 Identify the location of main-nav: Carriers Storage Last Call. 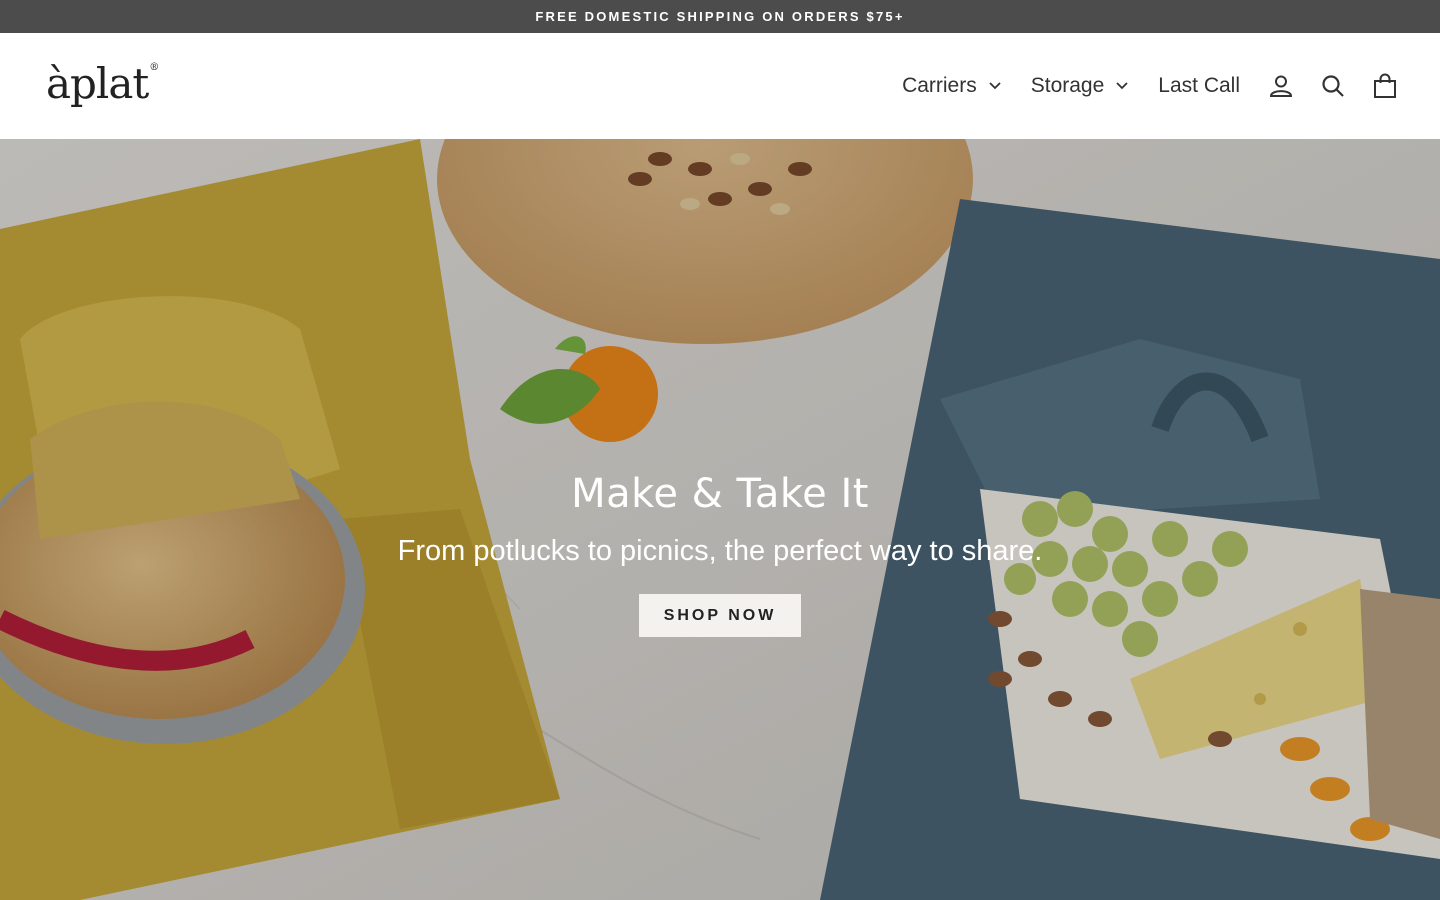
(1171, 86).